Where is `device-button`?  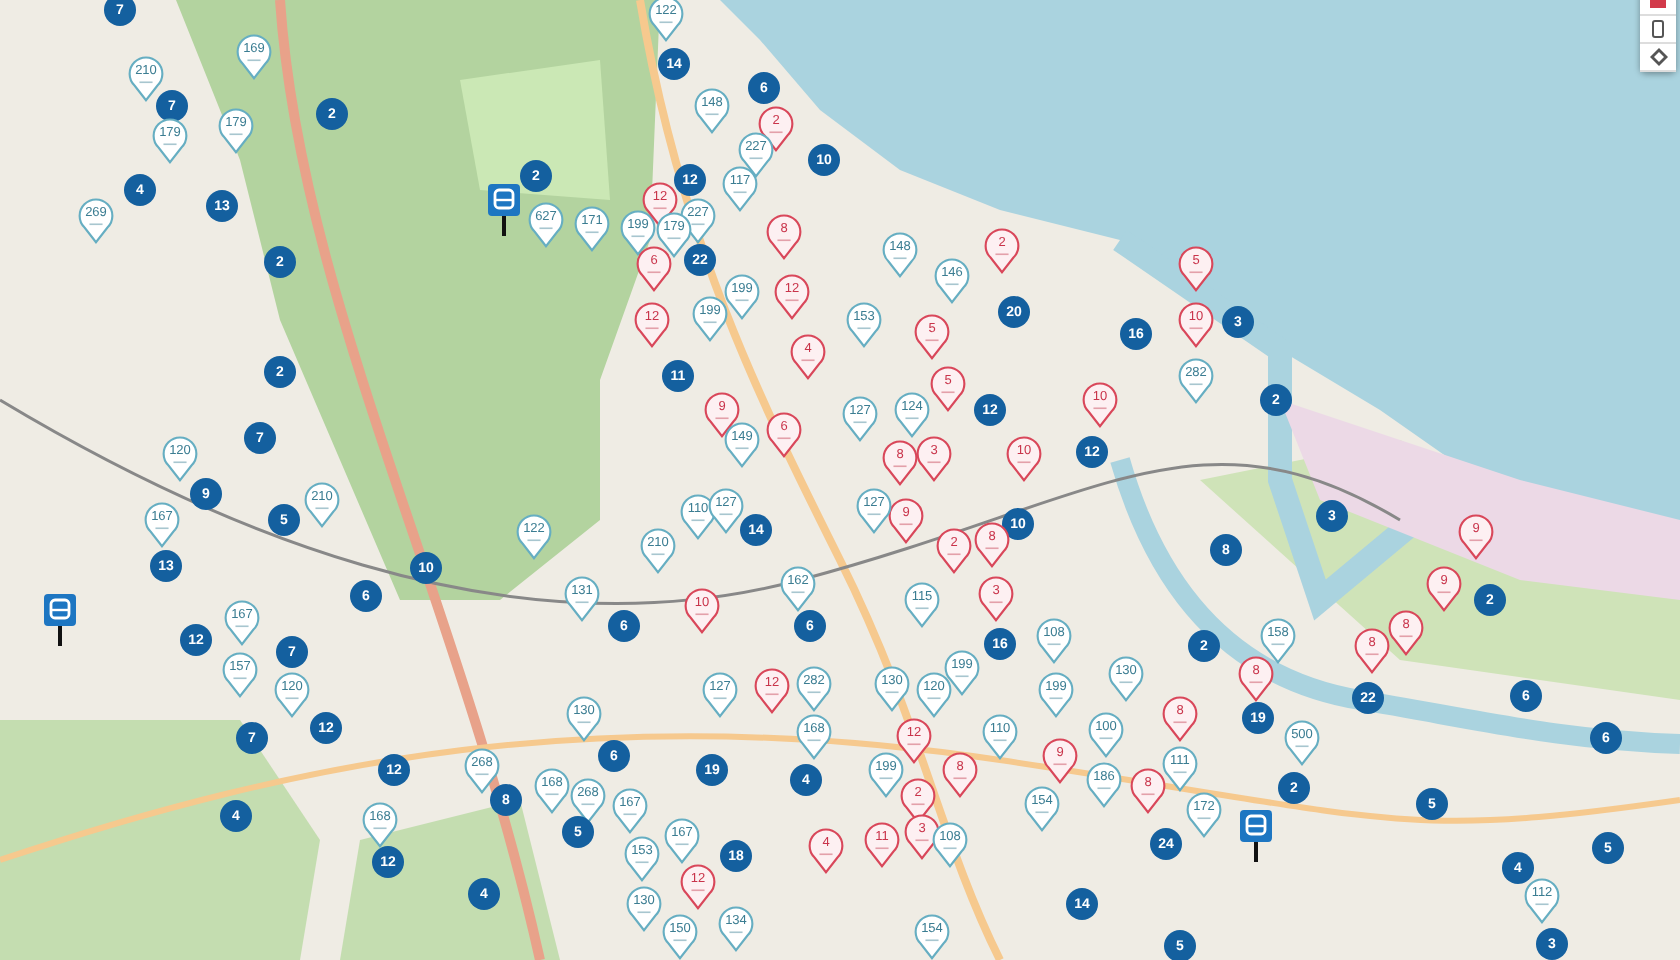
device-button is located at coordinates (1658, 30).